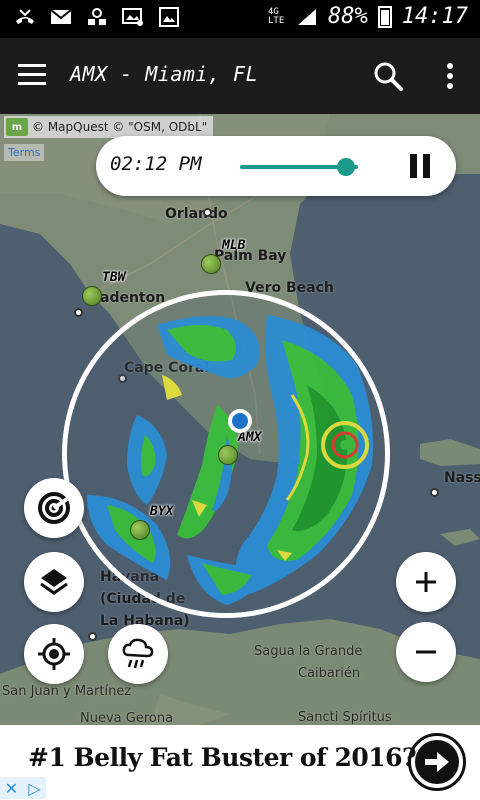 This screenshot has width=480, height=800. Describe the element at coordinates (127, 718) in the screenshot. I see `place-nueva-gerona: Nueva Gerona` at that location.